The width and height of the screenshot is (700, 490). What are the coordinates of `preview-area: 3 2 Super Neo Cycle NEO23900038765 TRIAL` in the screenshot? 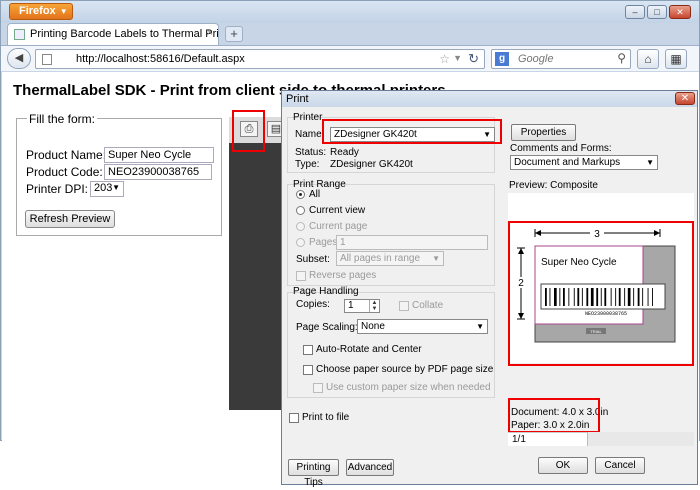 It's located at (601, 278).